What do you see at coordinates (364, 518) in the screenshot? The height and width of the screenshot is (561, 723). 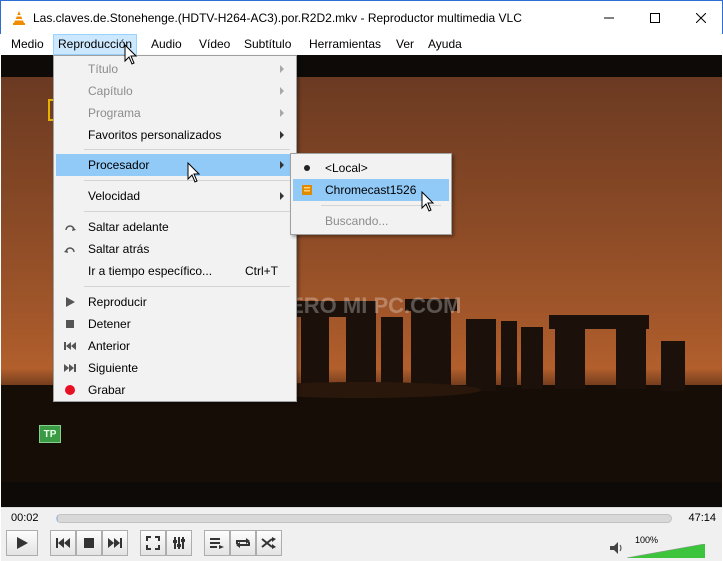 I see `seek-bar` at bounding box center [364, 518].